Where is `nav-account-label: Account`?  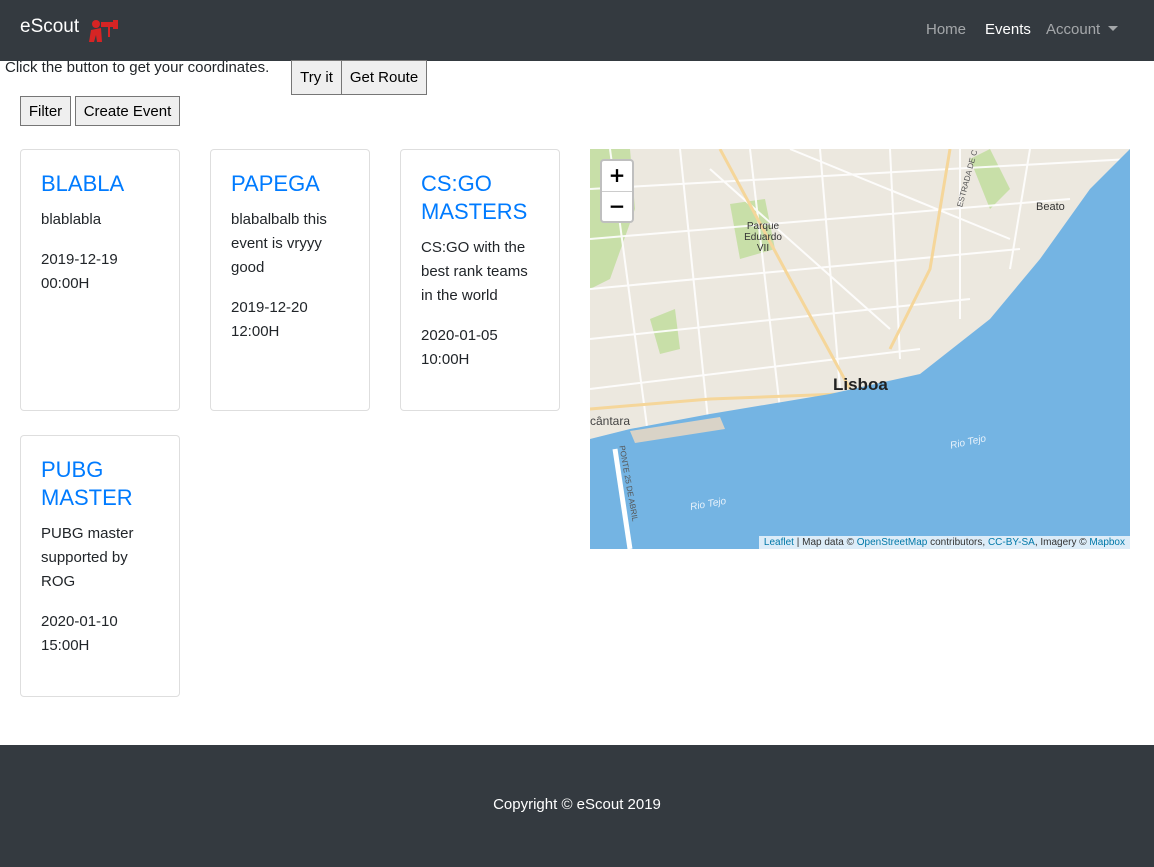 nav-account-label: Account is located at coordinates (1073, 29).